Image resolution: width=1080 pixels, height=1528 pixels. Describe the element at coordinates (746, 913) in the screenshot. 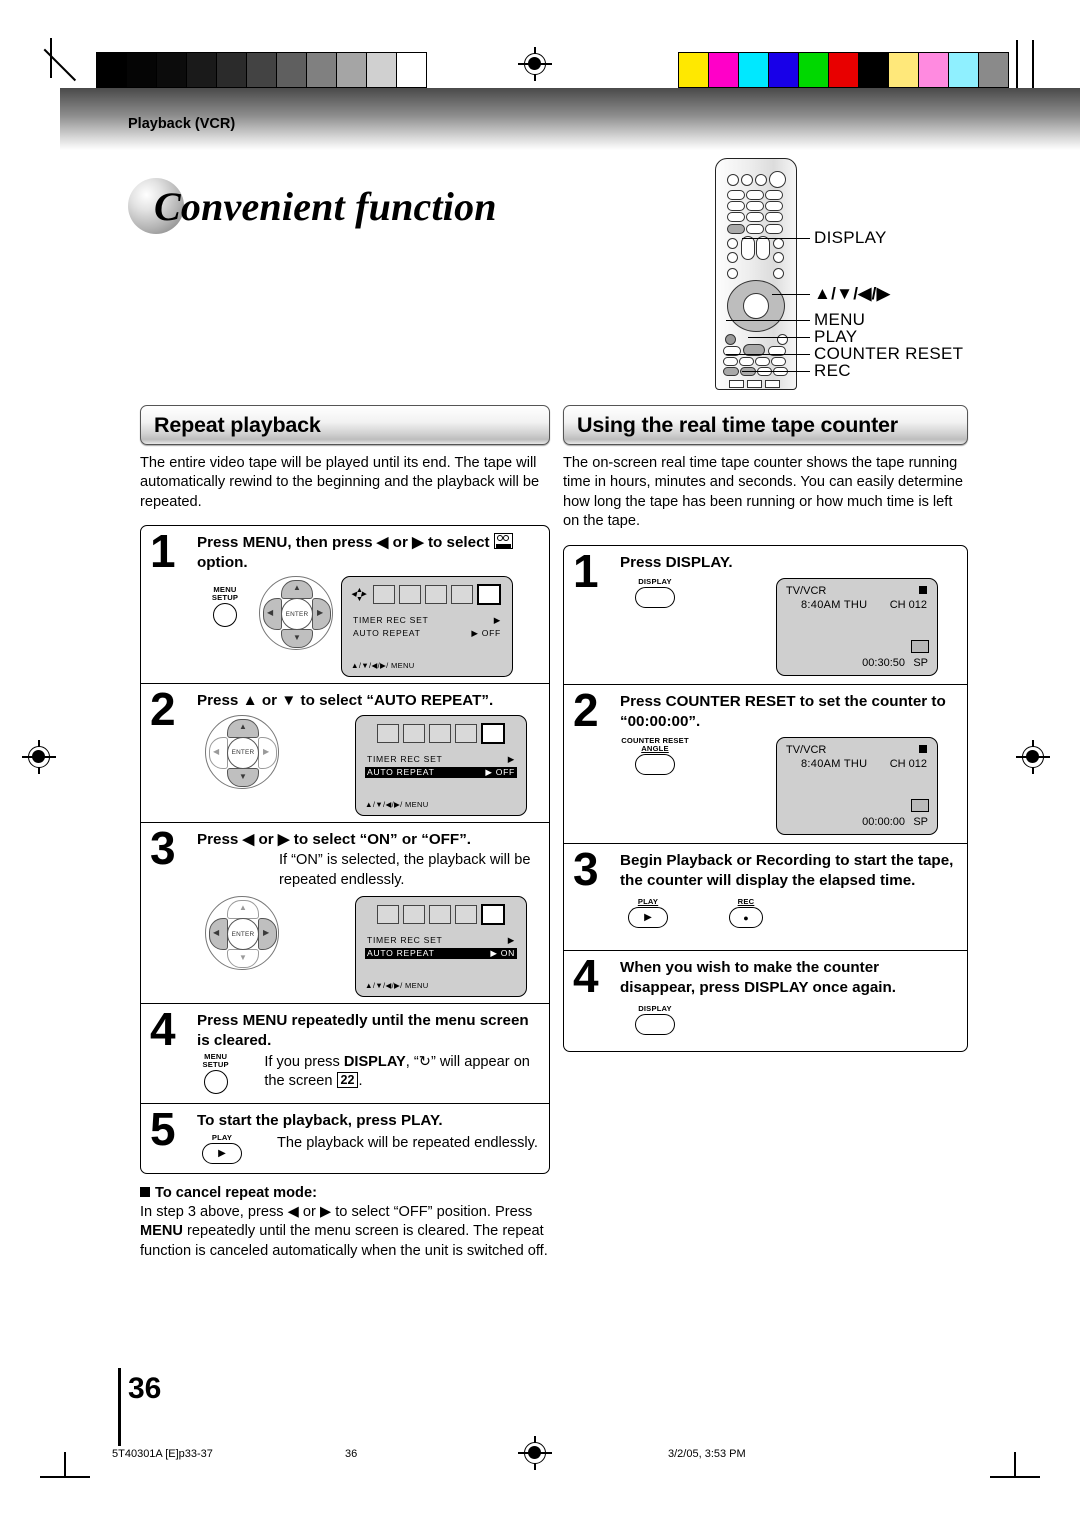

I see `rec-button: REC ●` at that location.